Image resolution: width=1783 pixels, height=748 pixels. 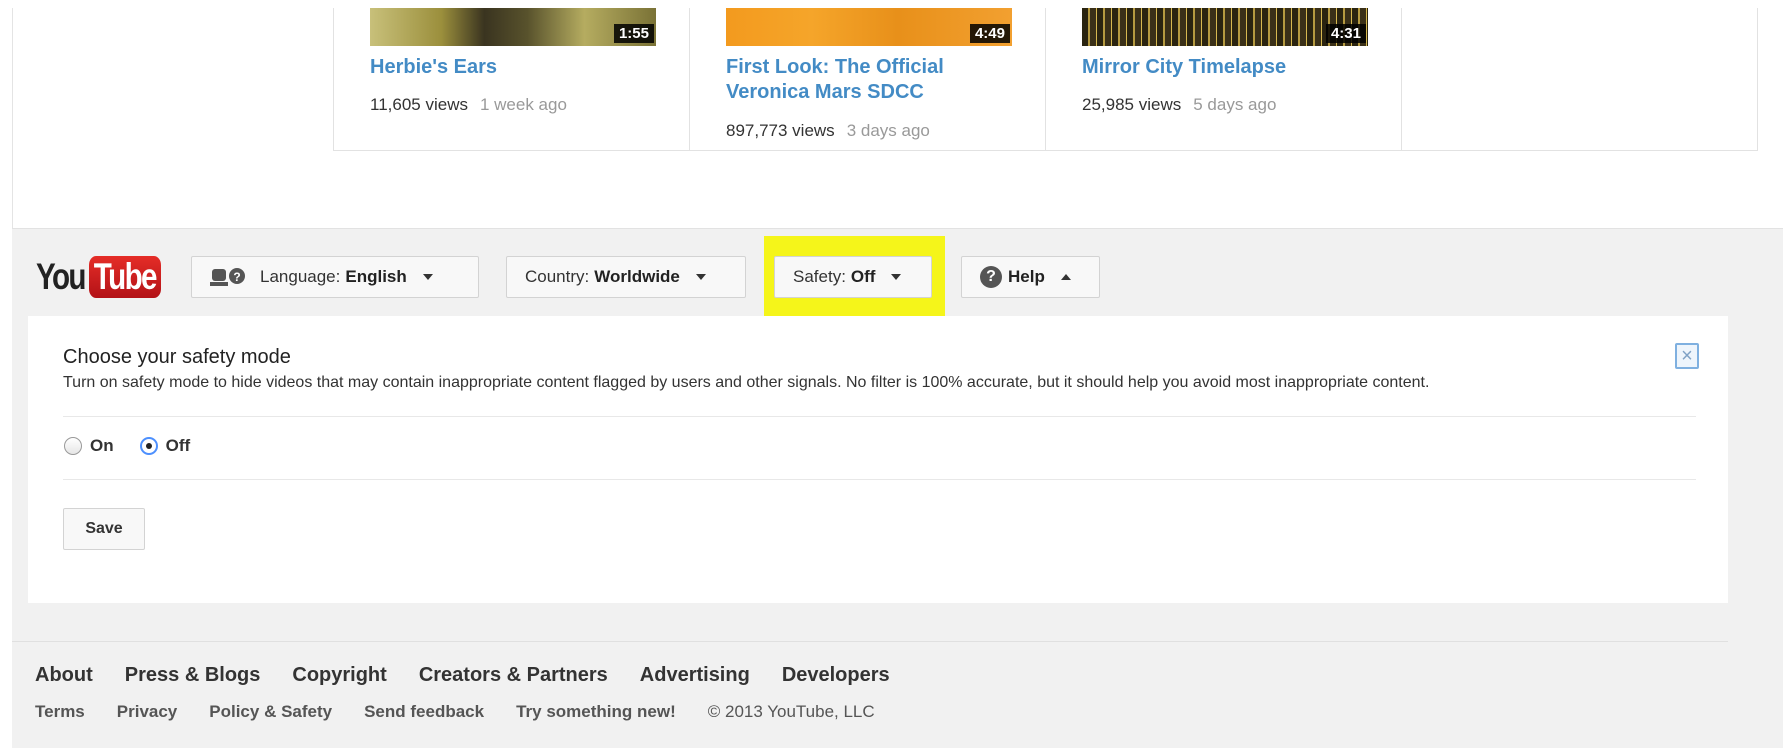 I want to click on video-thumbnail: 4:31, so click(x=1225, y=27).